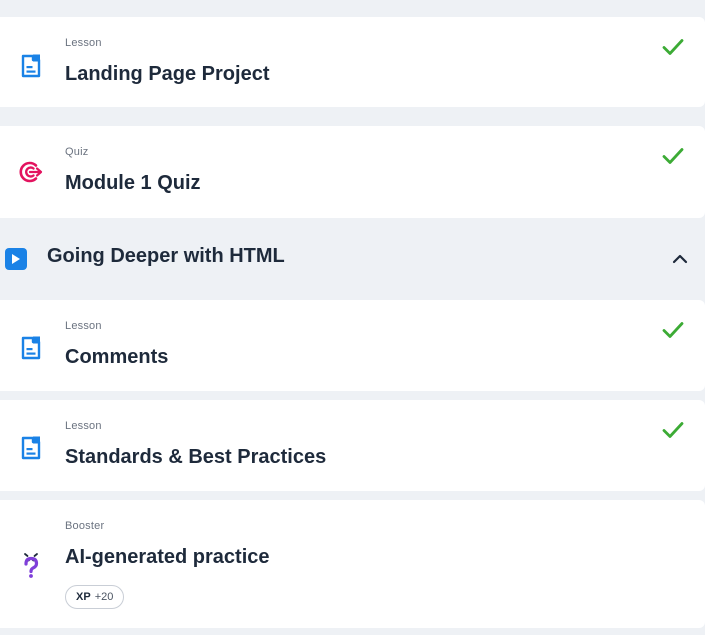  I want to click on lesson-item-comments: Lesson Comments, so click(352, 345).